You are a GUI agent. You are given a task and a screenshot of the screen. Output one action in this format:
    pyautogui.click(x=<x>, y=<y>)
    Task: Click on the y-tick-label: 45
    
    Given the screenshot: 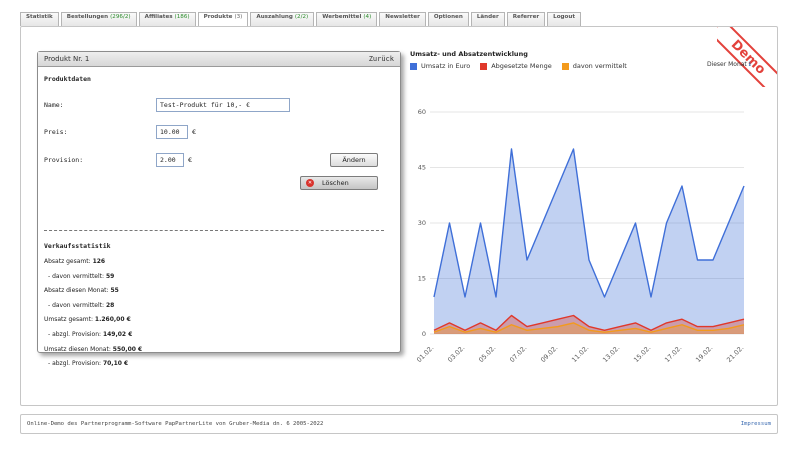 What is the action you would take?
    pyautogui.click(x=422, y=168)
    